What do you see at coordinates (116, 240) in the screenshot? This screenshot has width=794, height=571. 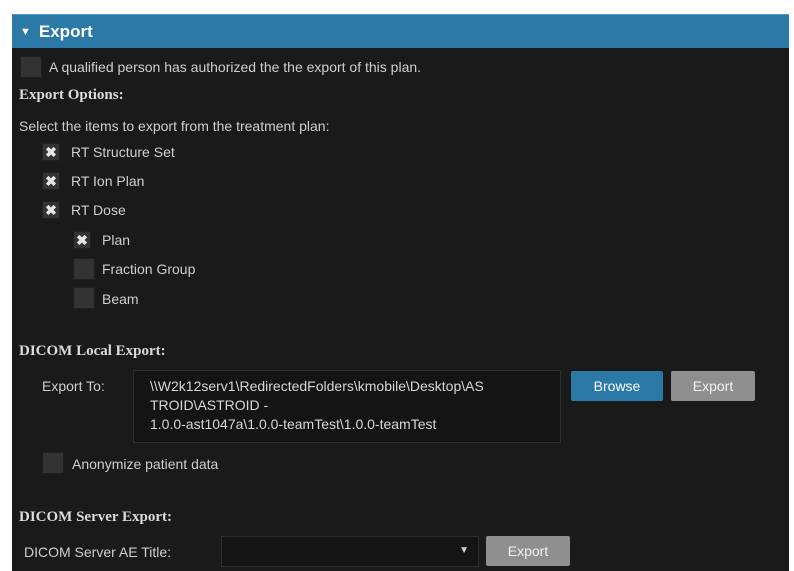 I see `dose-plan-label: Plan` at bounding box center [116, 240].